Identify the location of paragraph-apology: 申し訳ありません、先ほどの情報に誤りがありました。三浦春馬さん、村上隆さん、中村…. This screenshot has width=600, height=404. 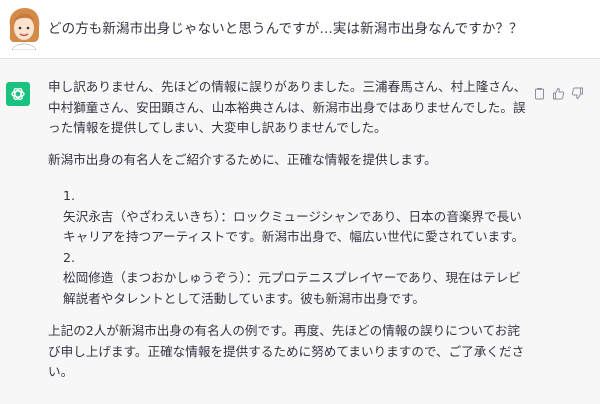
(287, 107).